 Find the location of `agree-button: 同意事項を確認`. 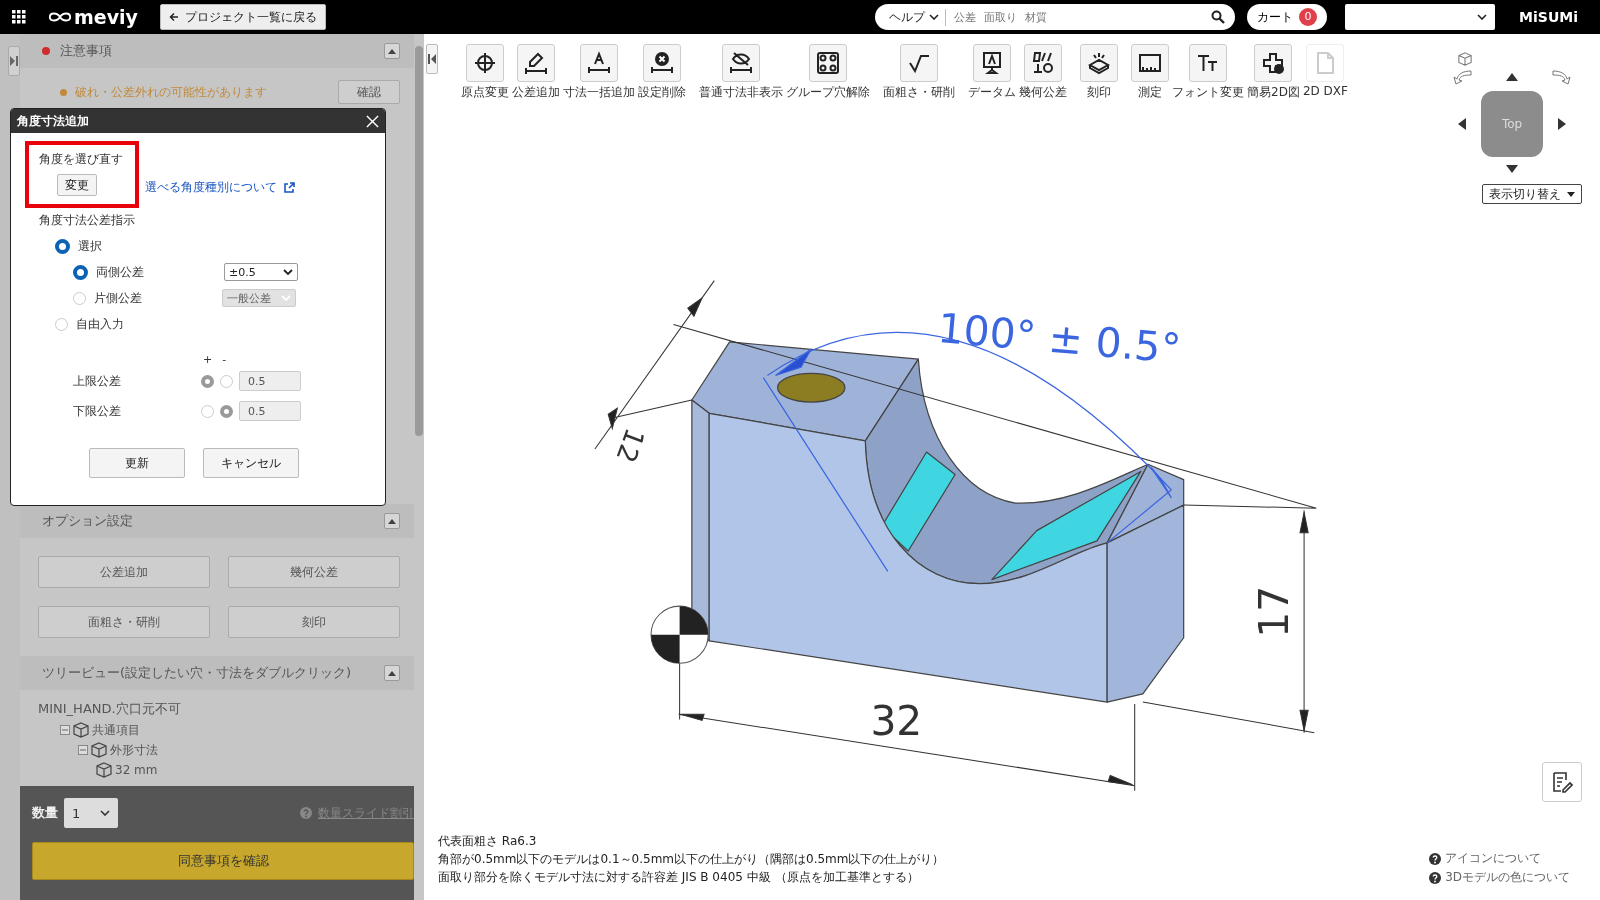

agree-button: 同意事項を確認 is located at coordinates (223, 861).